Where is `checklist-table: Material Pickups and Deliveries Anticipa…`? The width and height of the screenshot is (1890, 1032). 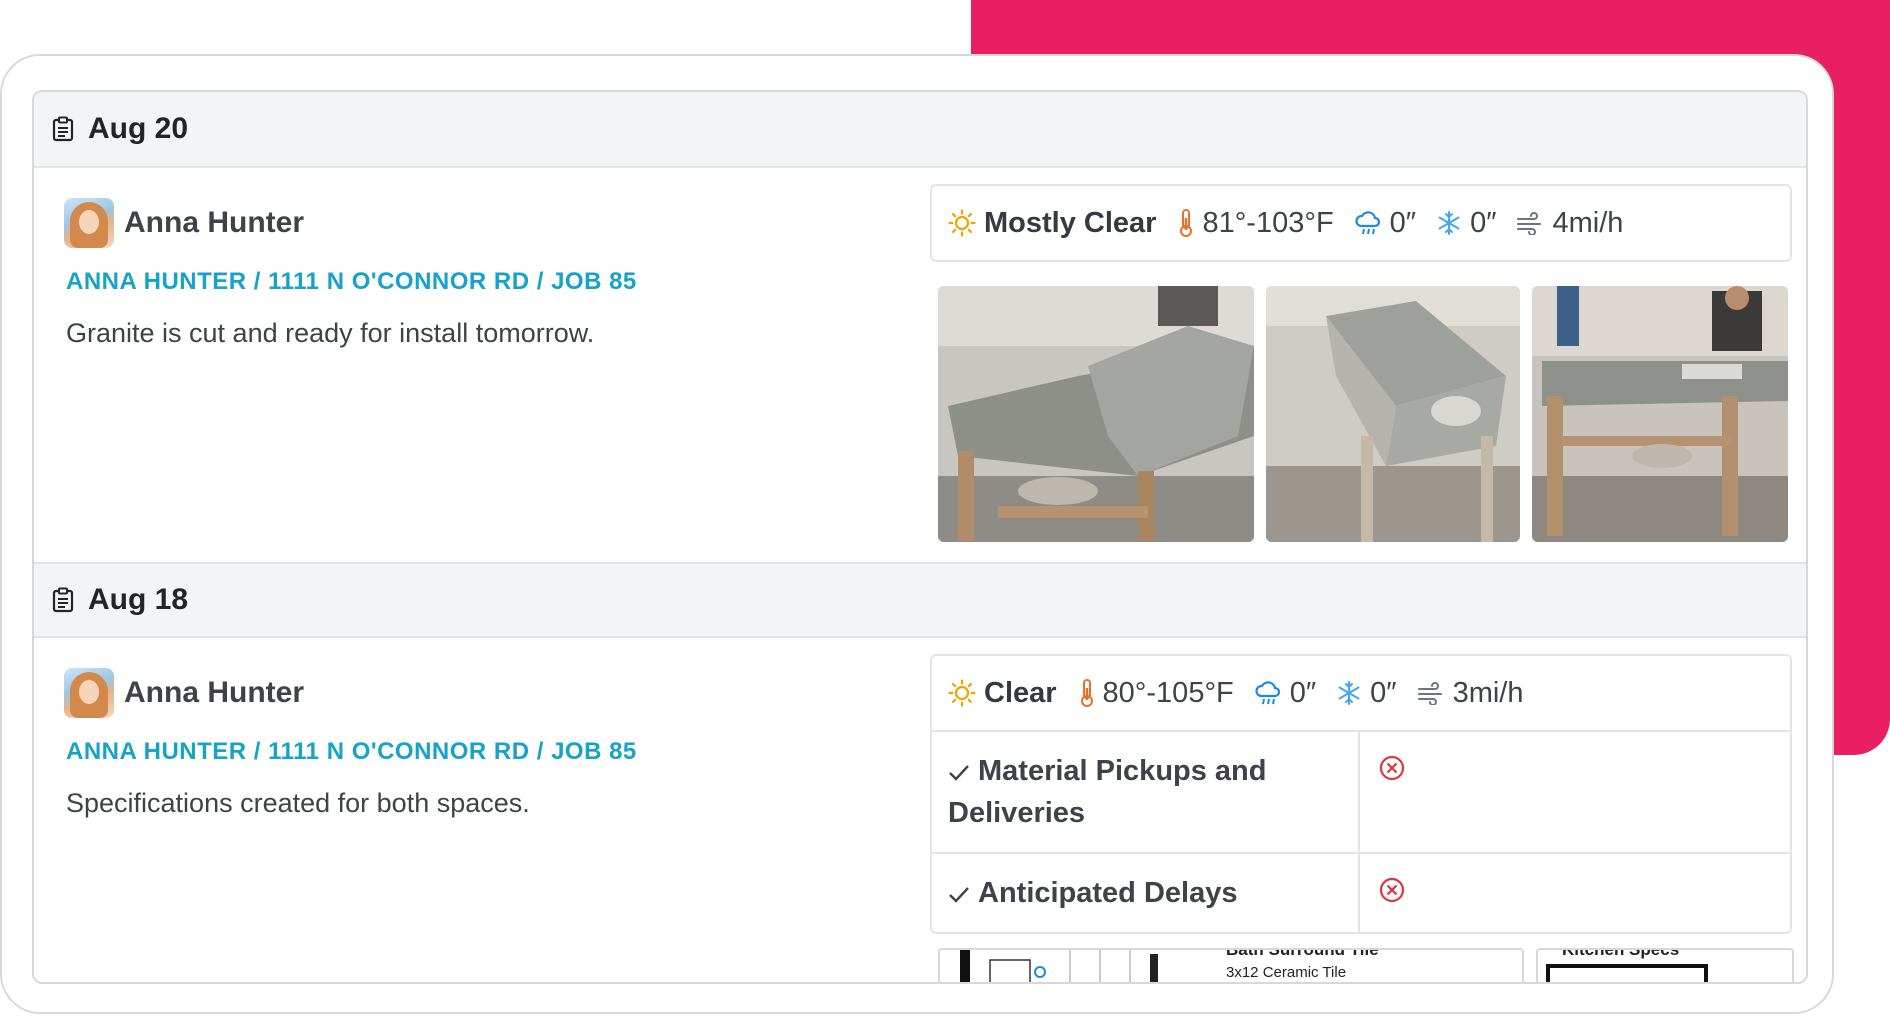
checklist-table: Material Pickups and Deliveries Anticipa… is located at coordinates (1361, 833).